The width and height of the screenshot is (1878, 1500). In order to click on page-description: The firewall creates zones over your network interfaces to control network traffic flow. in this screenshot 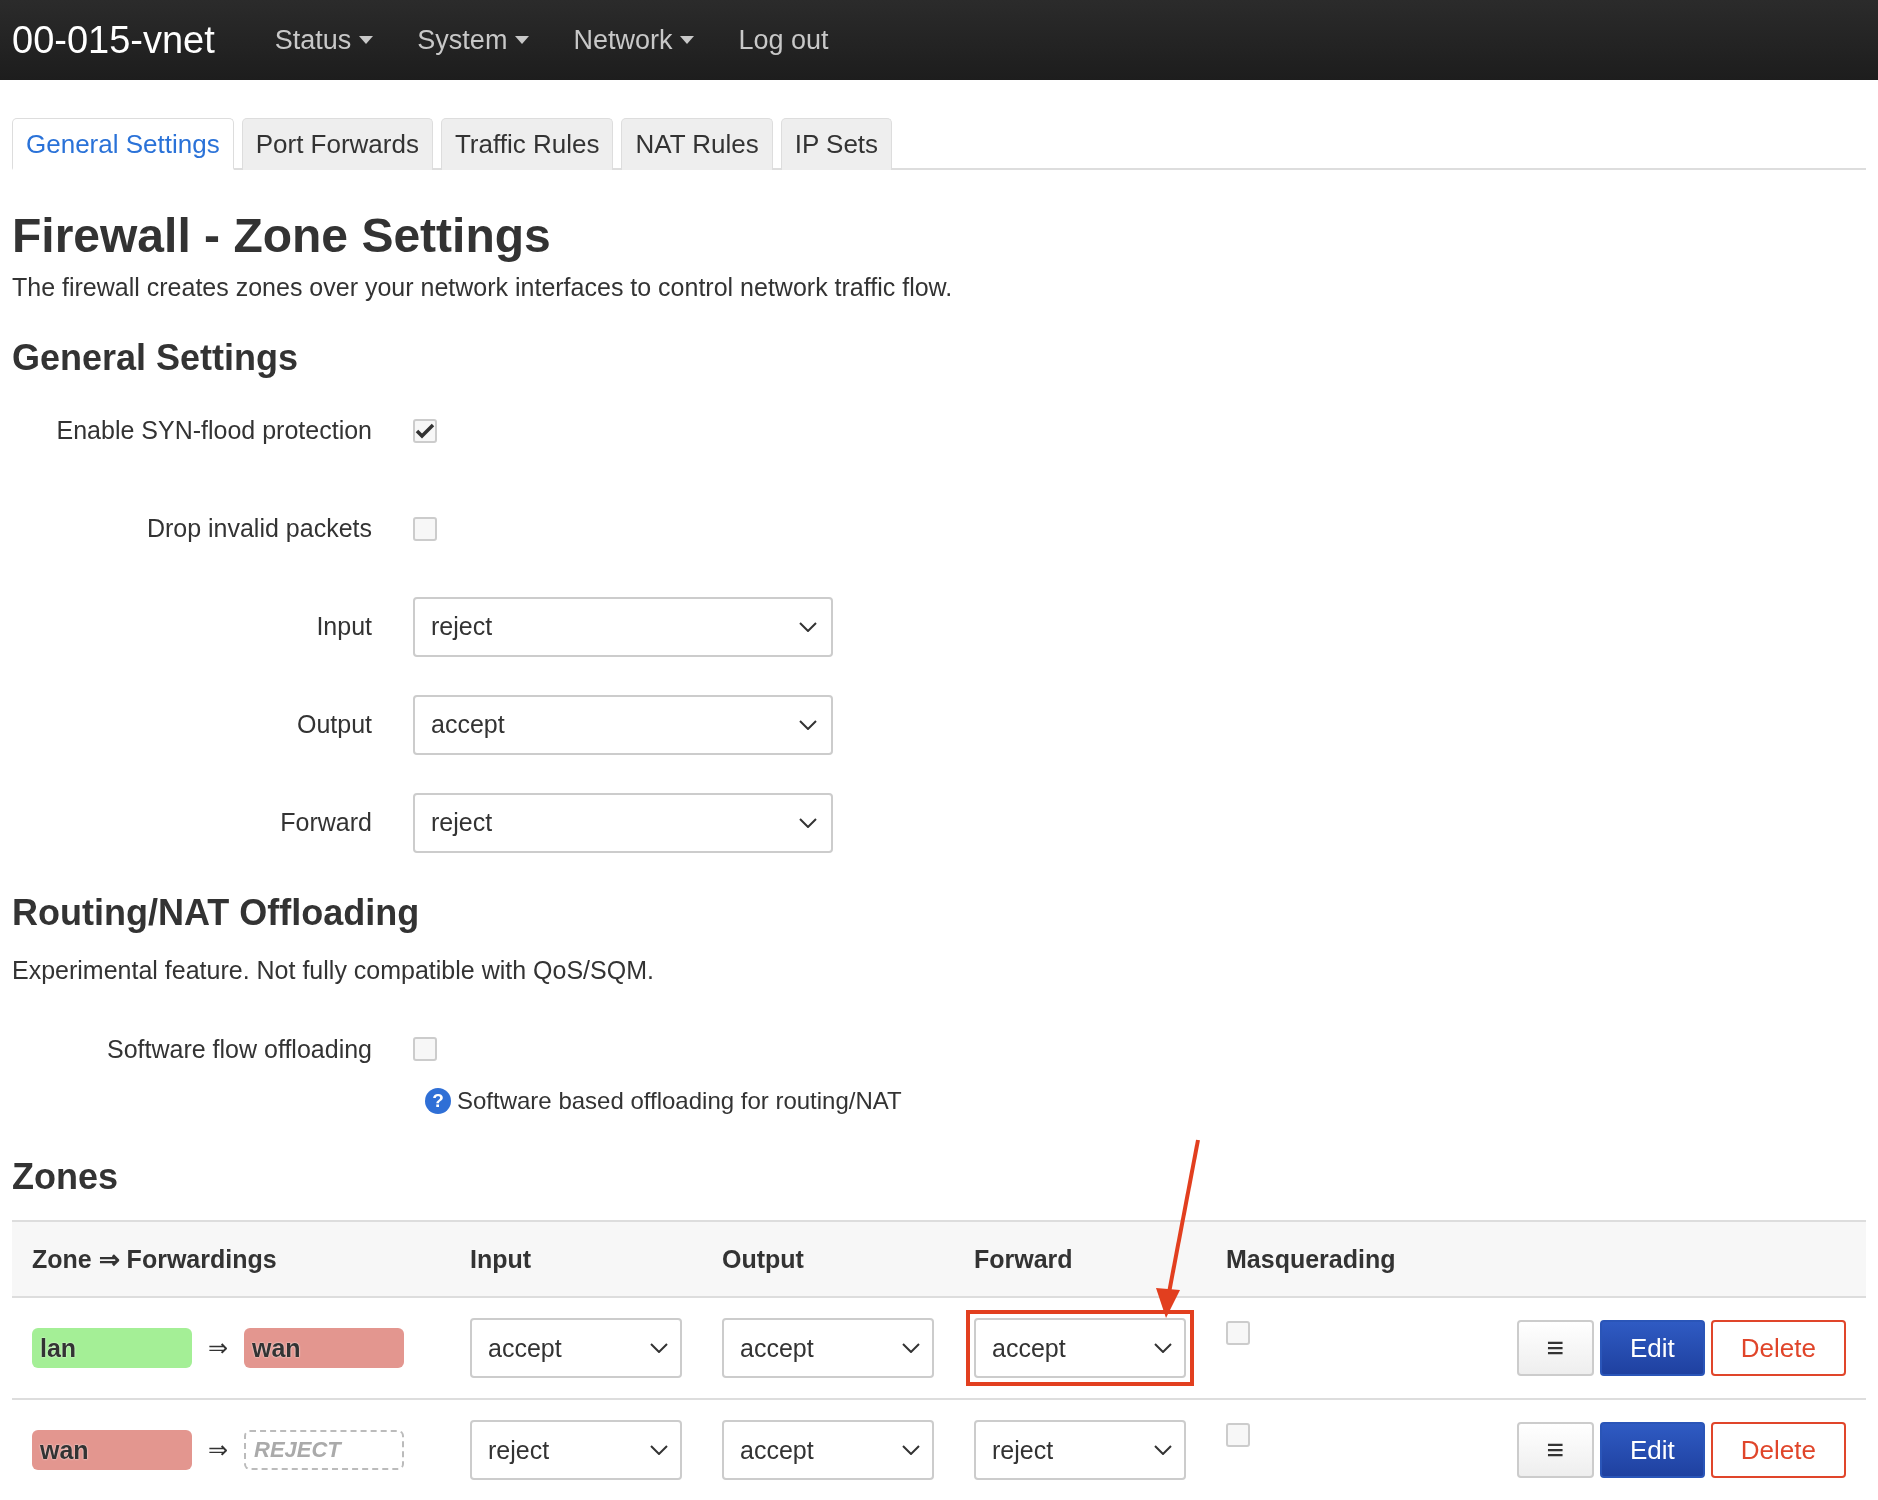, I will do `click(483, 287)`.